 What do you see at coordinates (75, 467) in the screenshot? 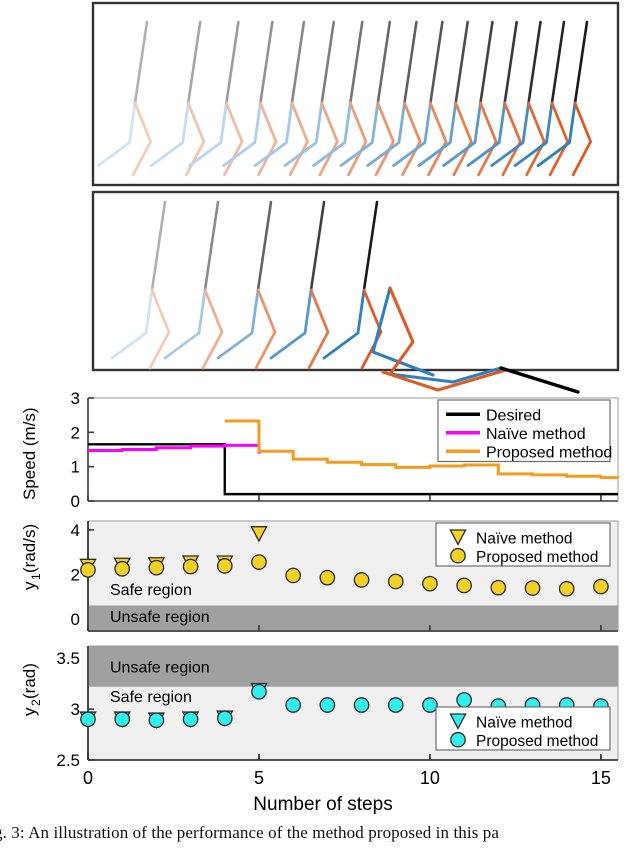
I see `speed-plot-y-tick-label: 1` at bounding box center [75, 467].